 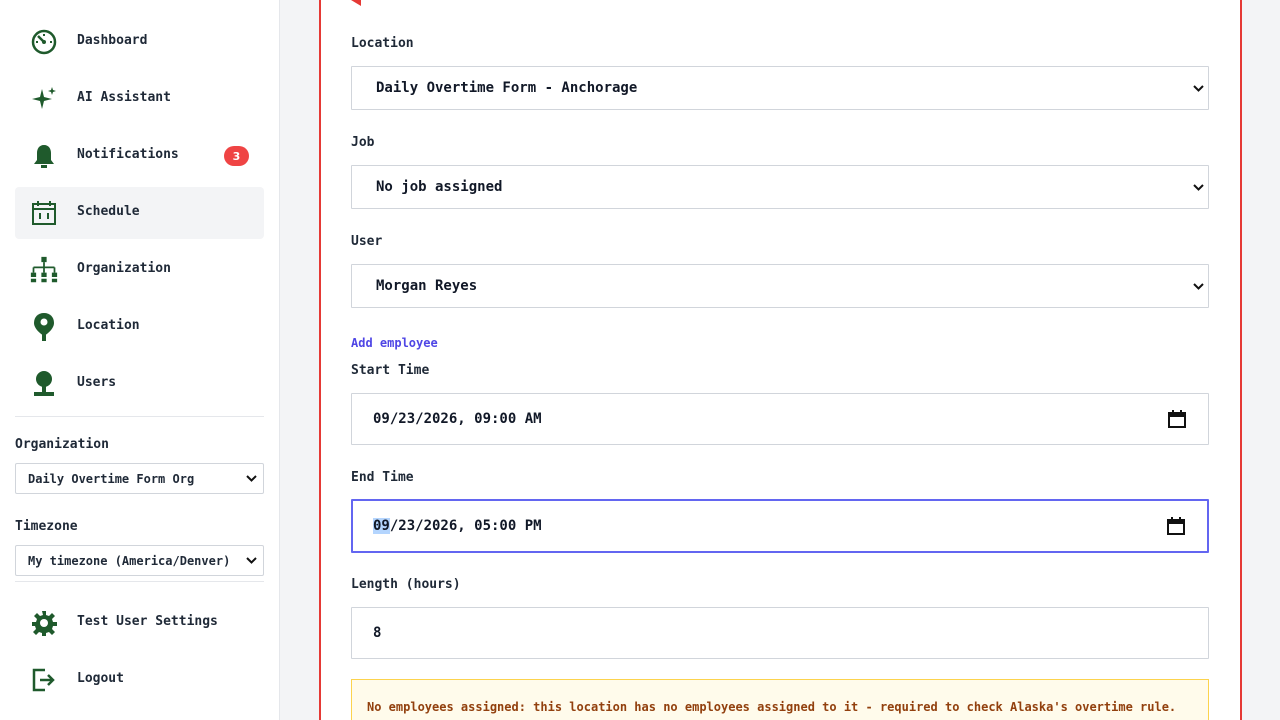 What do you see at coordinates (382, 477) in the screenshot?
I see `end-time-label: End Time` at bounding box center [382, 477].